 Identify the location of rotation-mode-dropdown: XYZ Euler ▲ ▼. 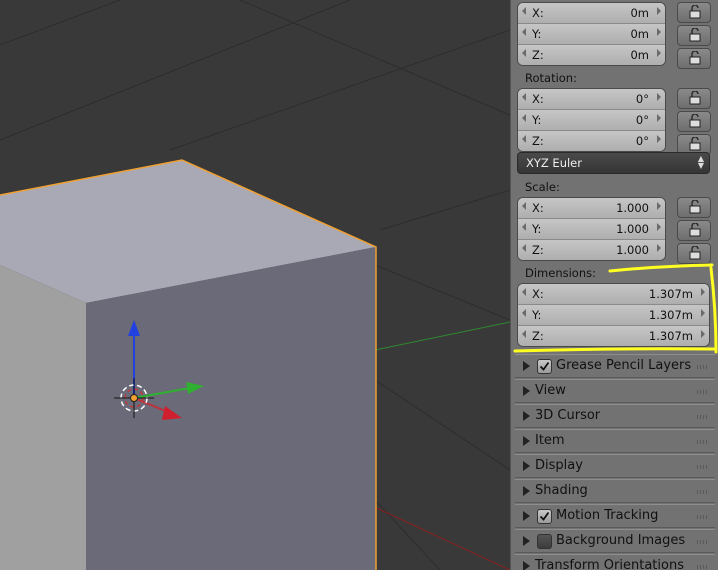
(613, 163).